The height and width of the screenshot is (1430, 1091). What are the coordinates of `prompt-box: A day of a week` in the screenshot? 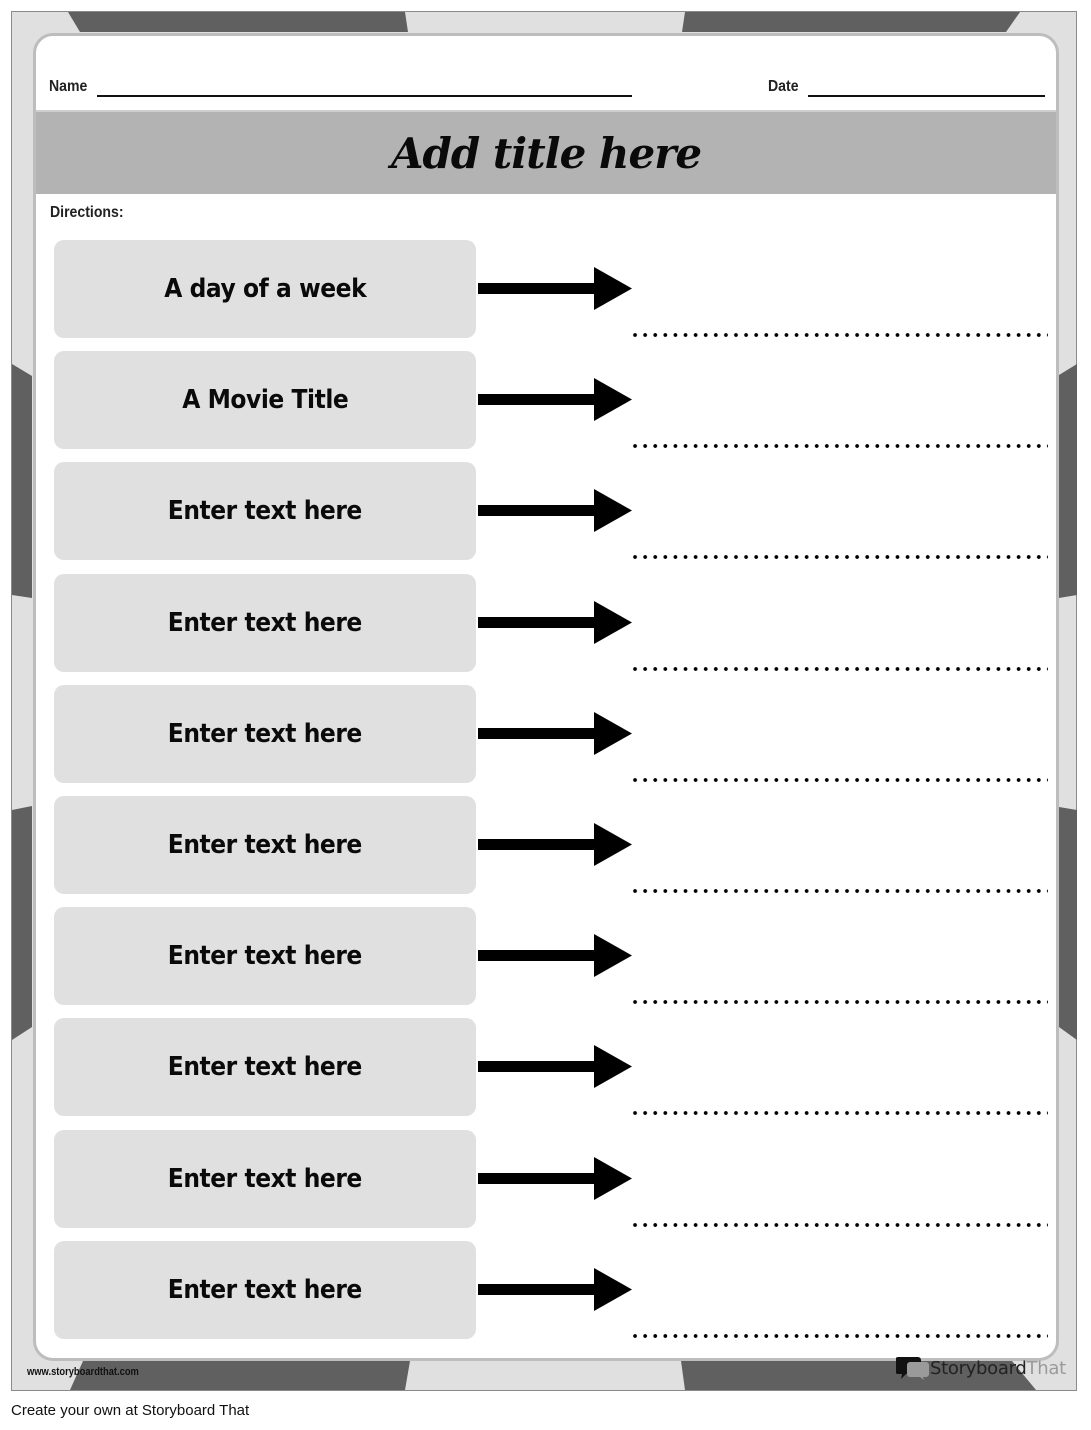 It's located at (265, 289).